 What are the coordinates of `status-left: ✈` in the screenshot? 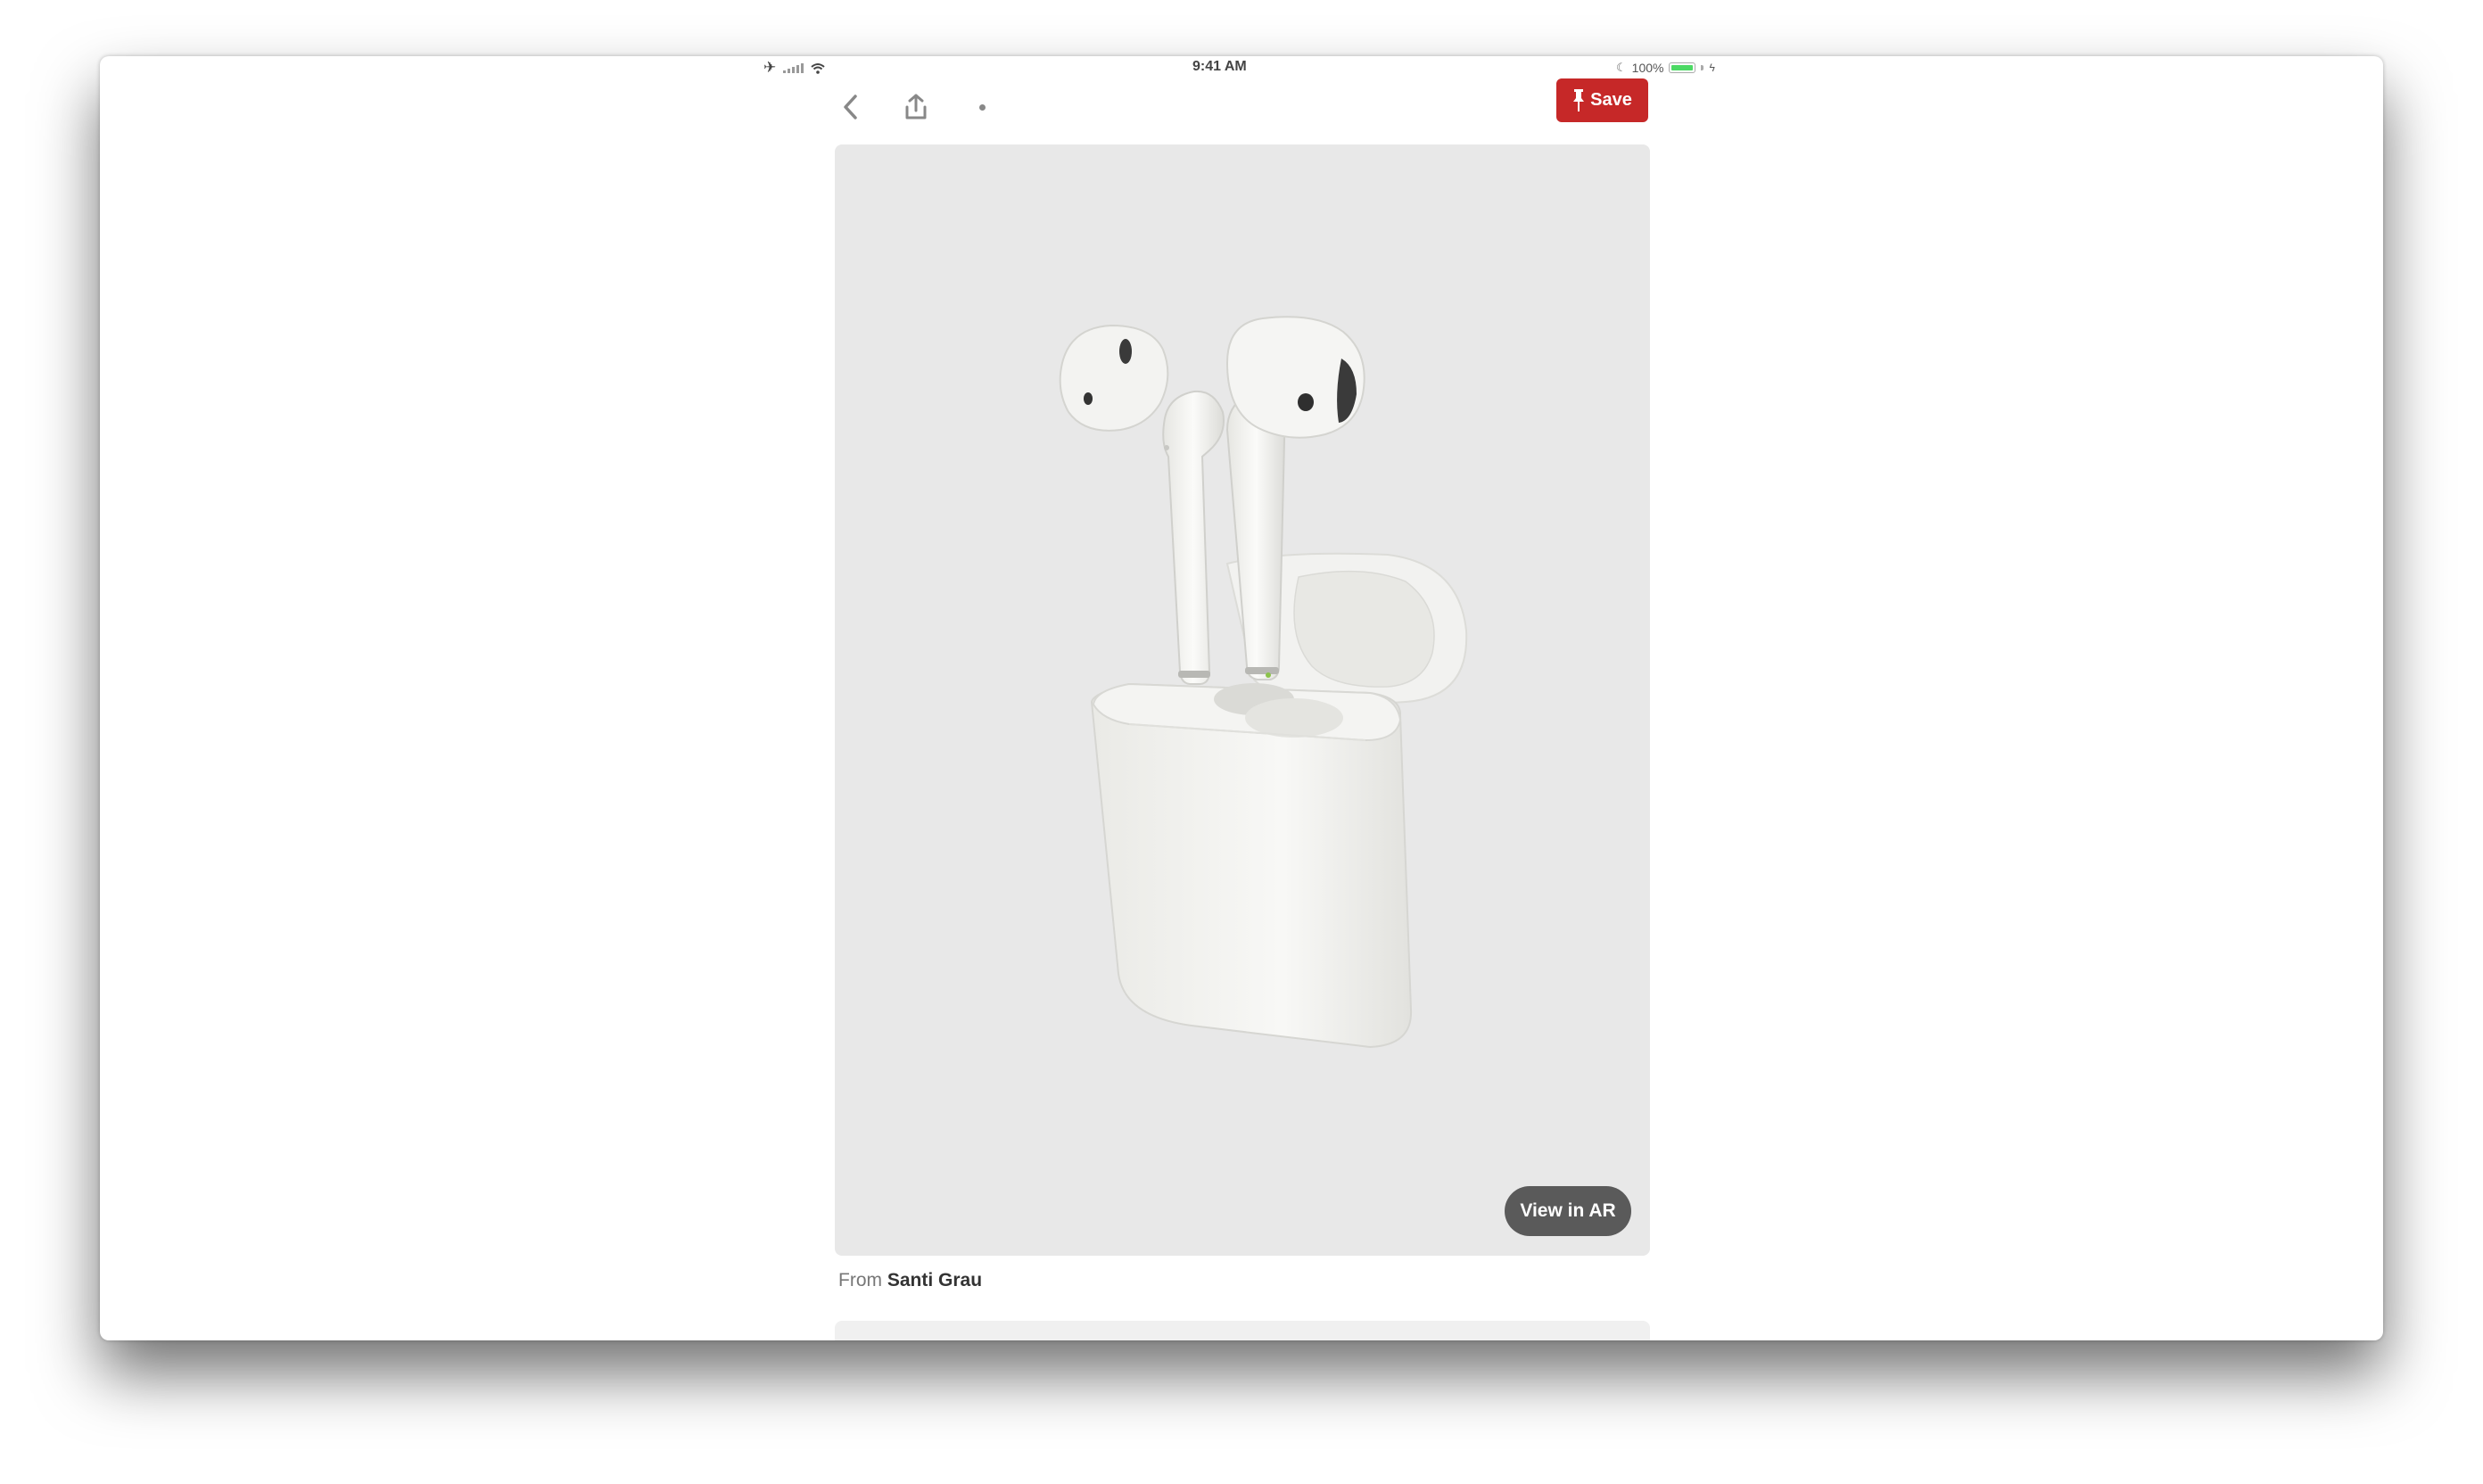 It's located at (794, 68).